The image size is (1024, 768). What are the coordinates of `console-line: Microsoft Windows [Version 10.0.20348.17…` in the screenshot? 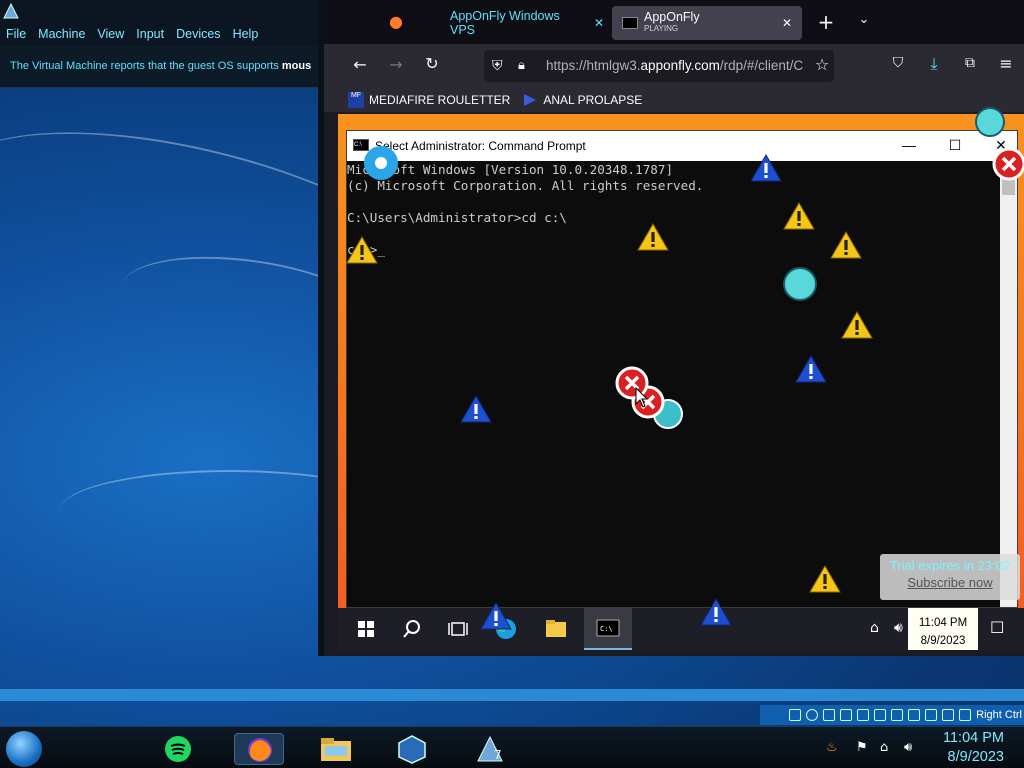 It's located at (510, 169).